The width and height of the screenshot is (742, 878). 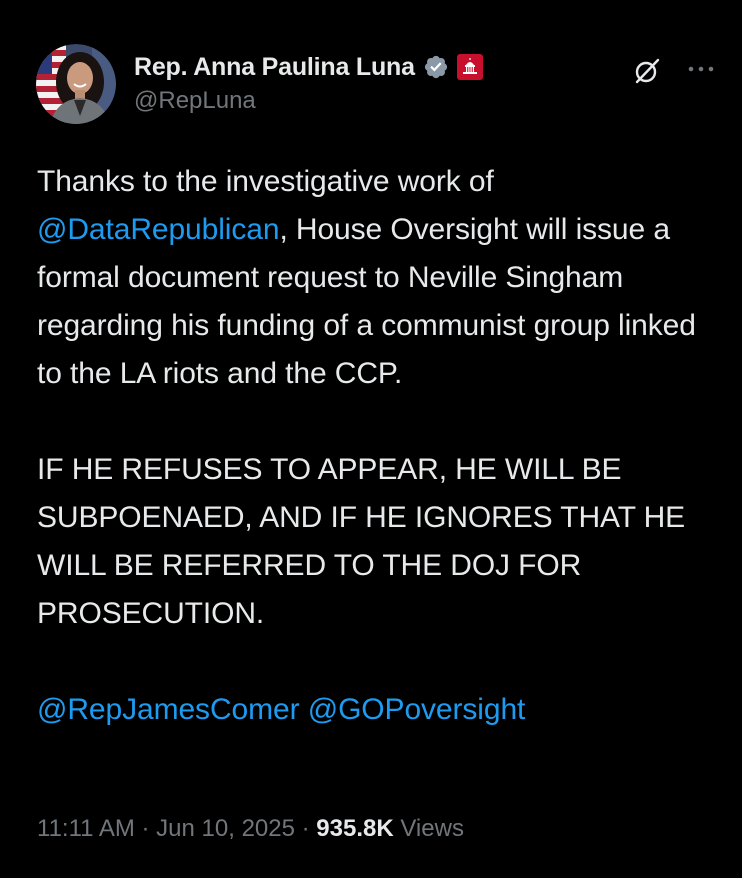 I want to click on us-capitol-icon, so click(x=469, y=67).